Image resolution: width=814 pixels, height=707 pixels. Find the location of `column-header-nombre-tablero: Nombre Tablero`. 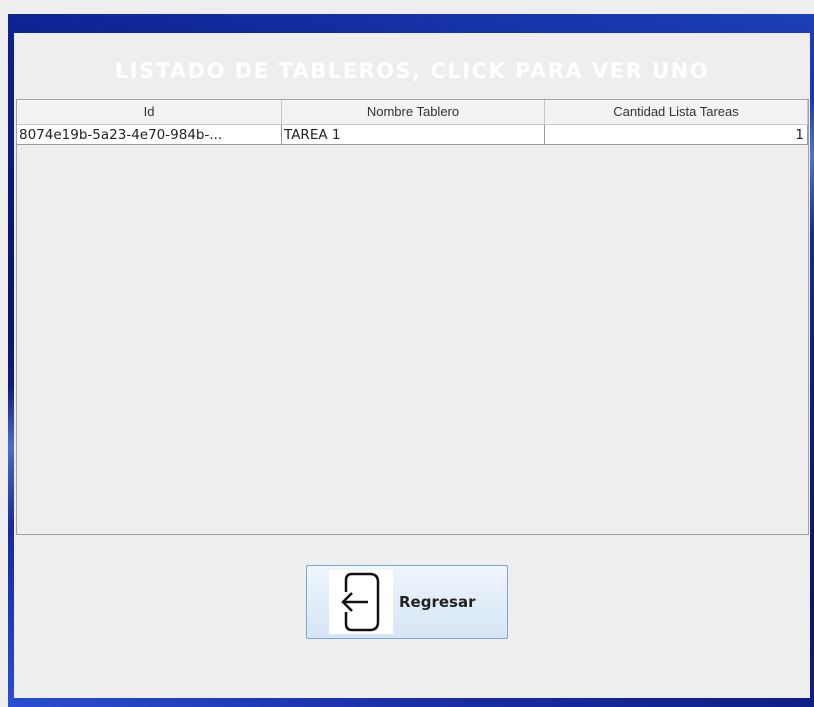

column-header-nombre-tablero: Nombre Tablero is located at coordinates (413, 112).